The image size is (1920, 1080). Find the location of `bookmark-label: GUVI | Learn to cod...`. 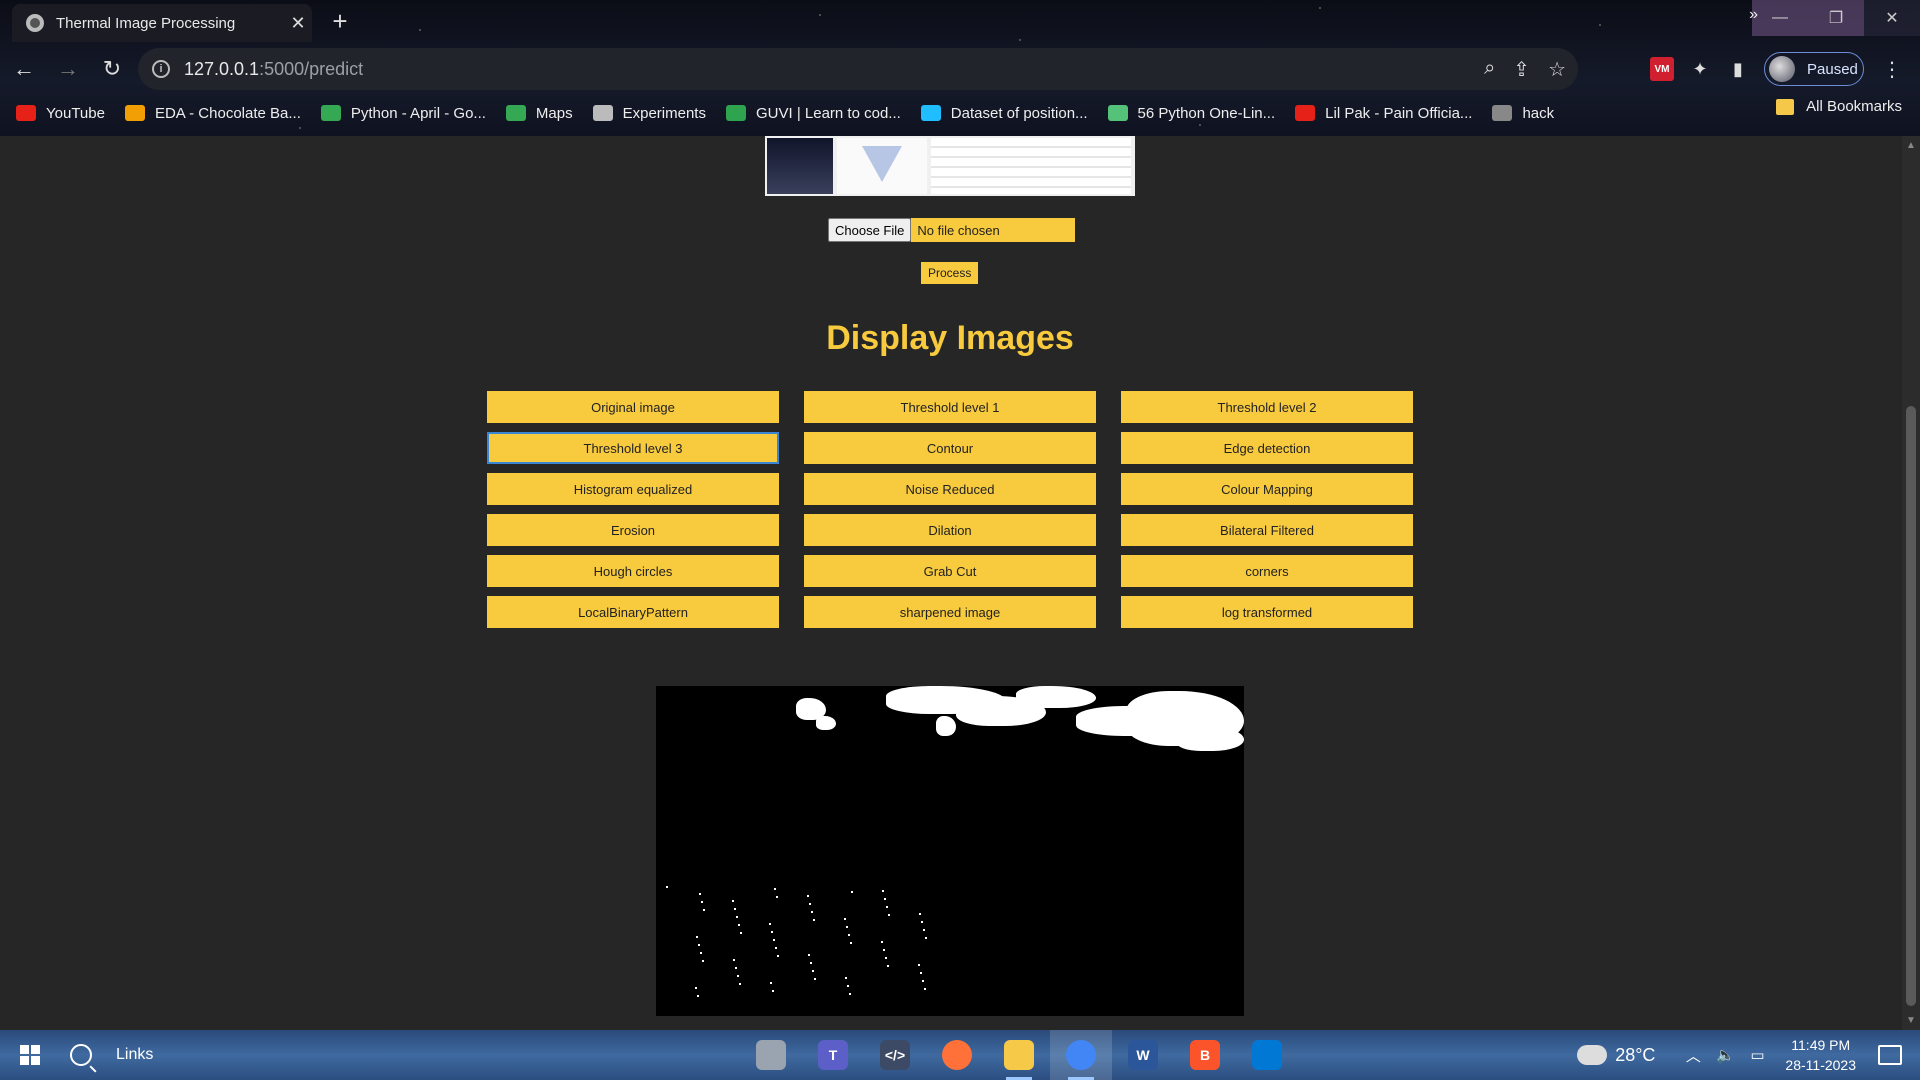

bookmark-label: GUVI | Learn to cod... is located at coordinates (828, 113).